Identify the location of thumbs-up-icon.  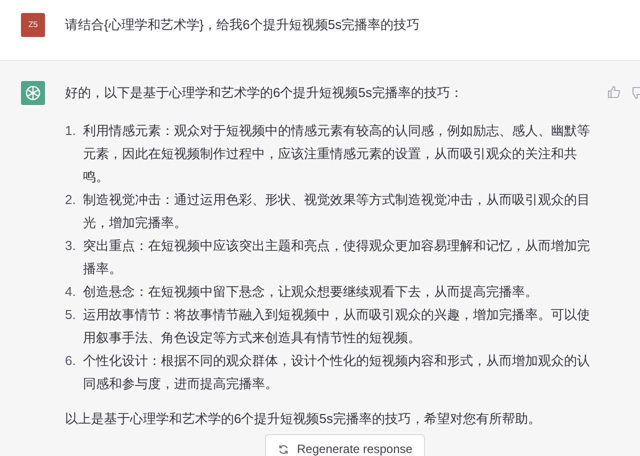
(614, 92).